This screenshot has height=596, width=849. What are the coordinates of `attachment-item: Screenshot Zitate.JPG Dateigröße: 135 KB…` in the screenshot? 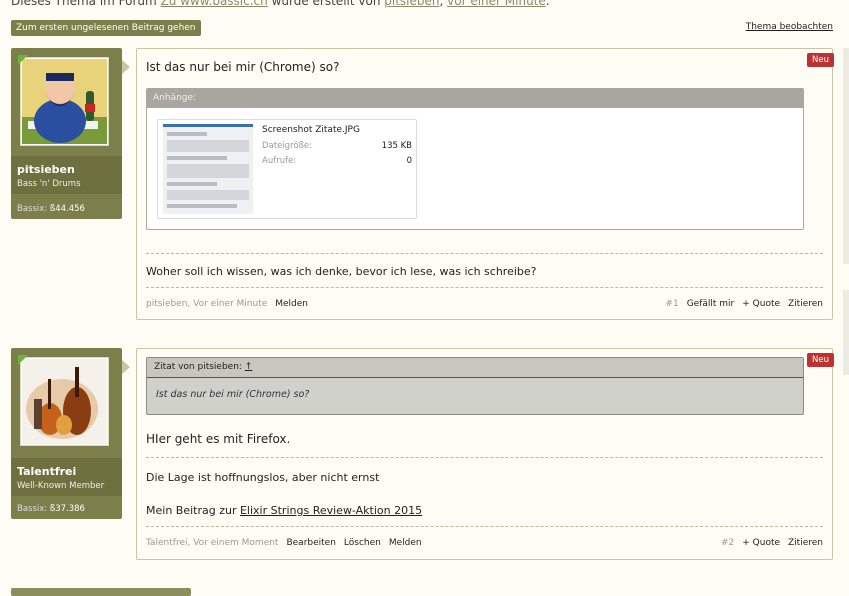 It's located at (287, 169).